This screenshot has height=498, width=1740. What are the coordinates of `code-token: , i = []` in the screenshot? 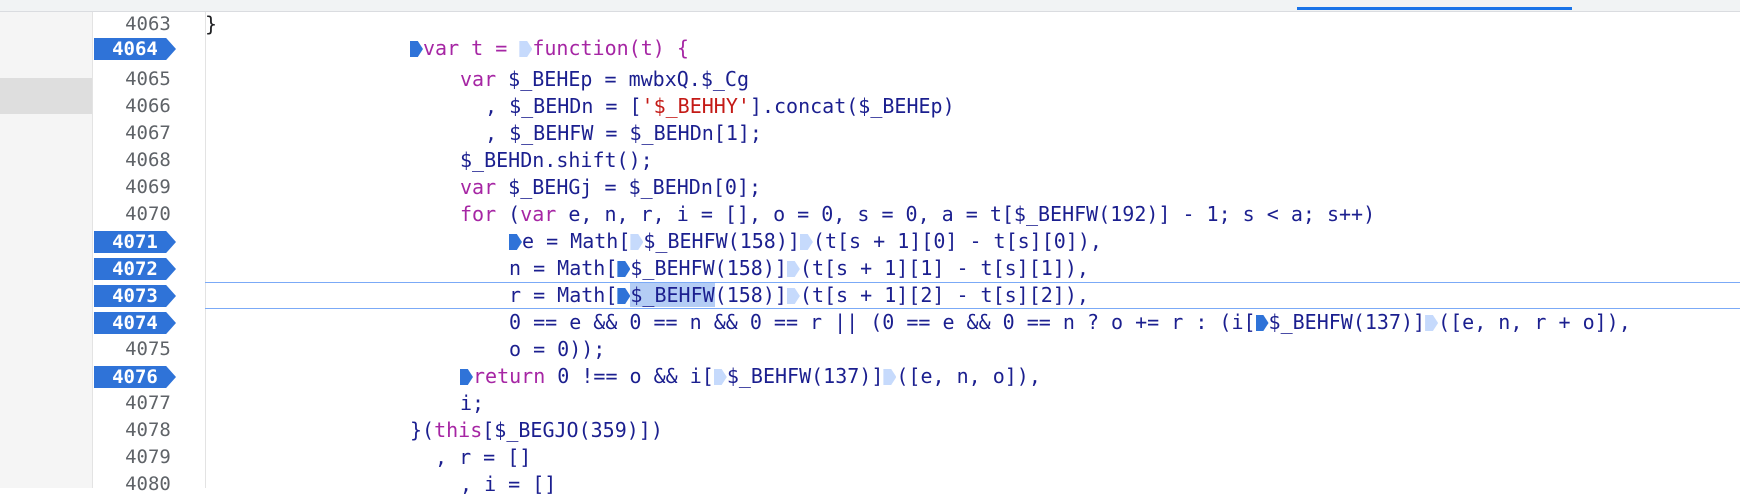 It's located at (508, 484).